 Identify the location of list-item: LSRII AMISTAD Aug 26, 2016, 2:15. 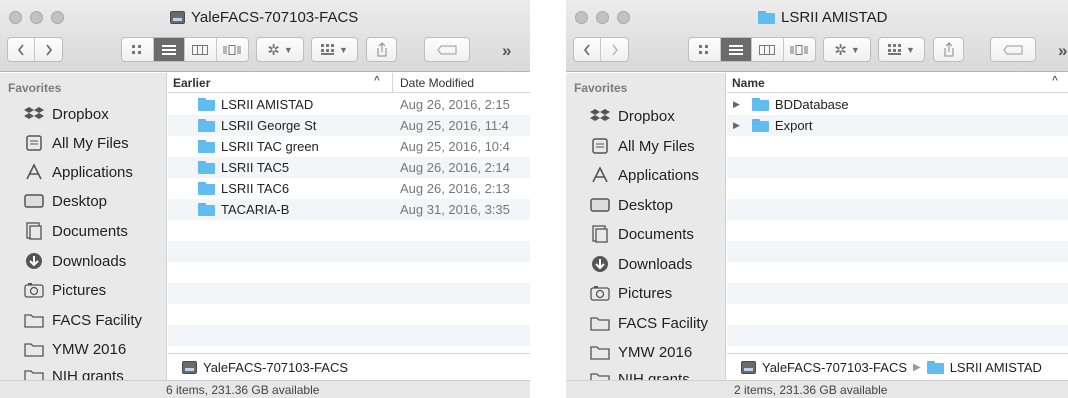
(349, 104).